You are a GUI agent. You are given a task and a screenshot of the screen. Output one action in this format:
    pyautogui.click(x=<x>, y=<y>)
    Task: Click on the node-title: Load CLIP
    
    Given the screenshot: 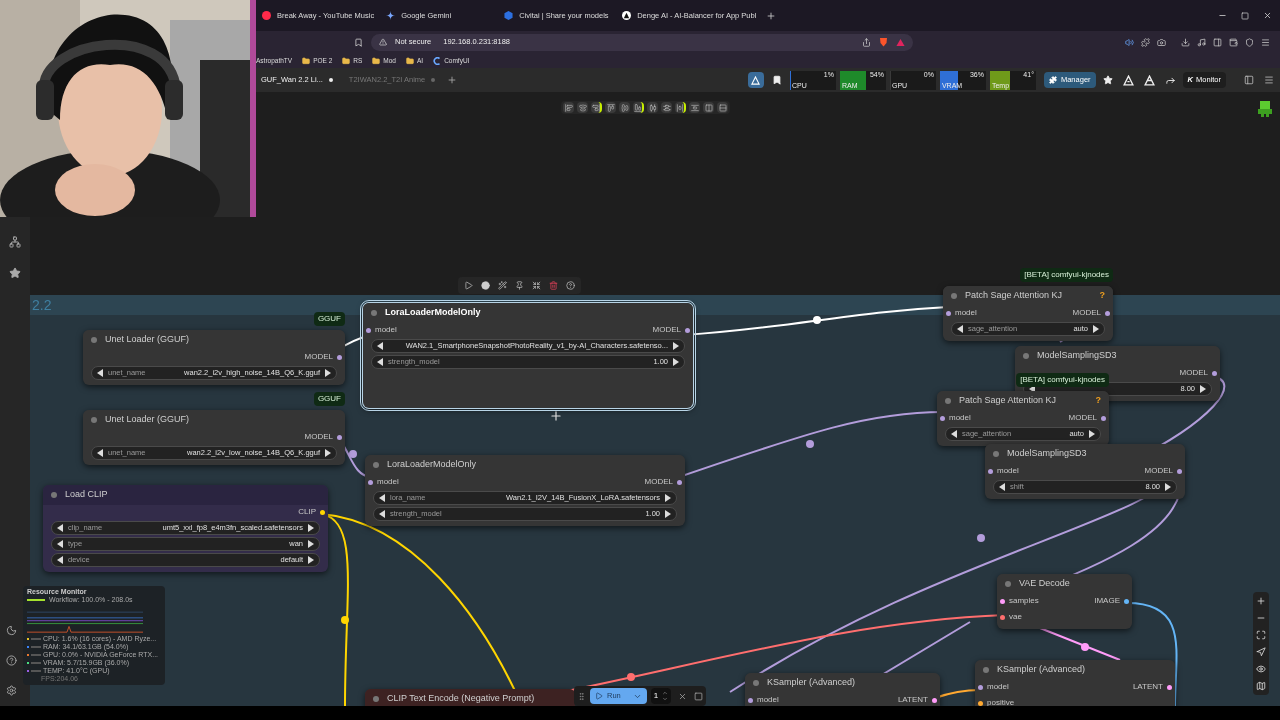 What is the action you would take?
    pyautogui.click(x=86, y=495)
    